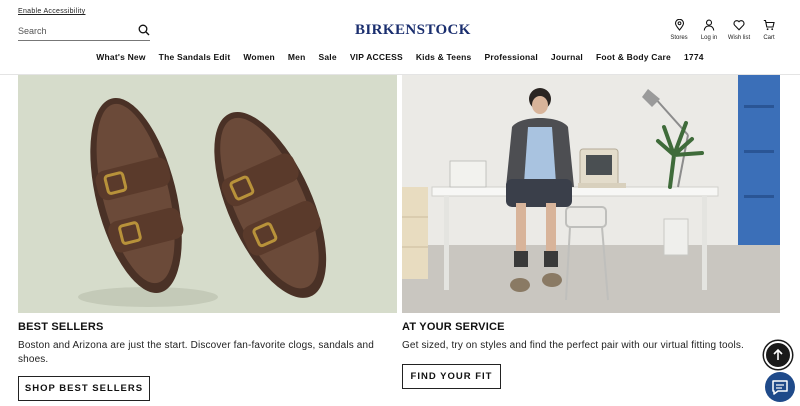  Describe the element at coordinates (769, 38) in the screenshot. I see `cart-label: Cart` at that location.